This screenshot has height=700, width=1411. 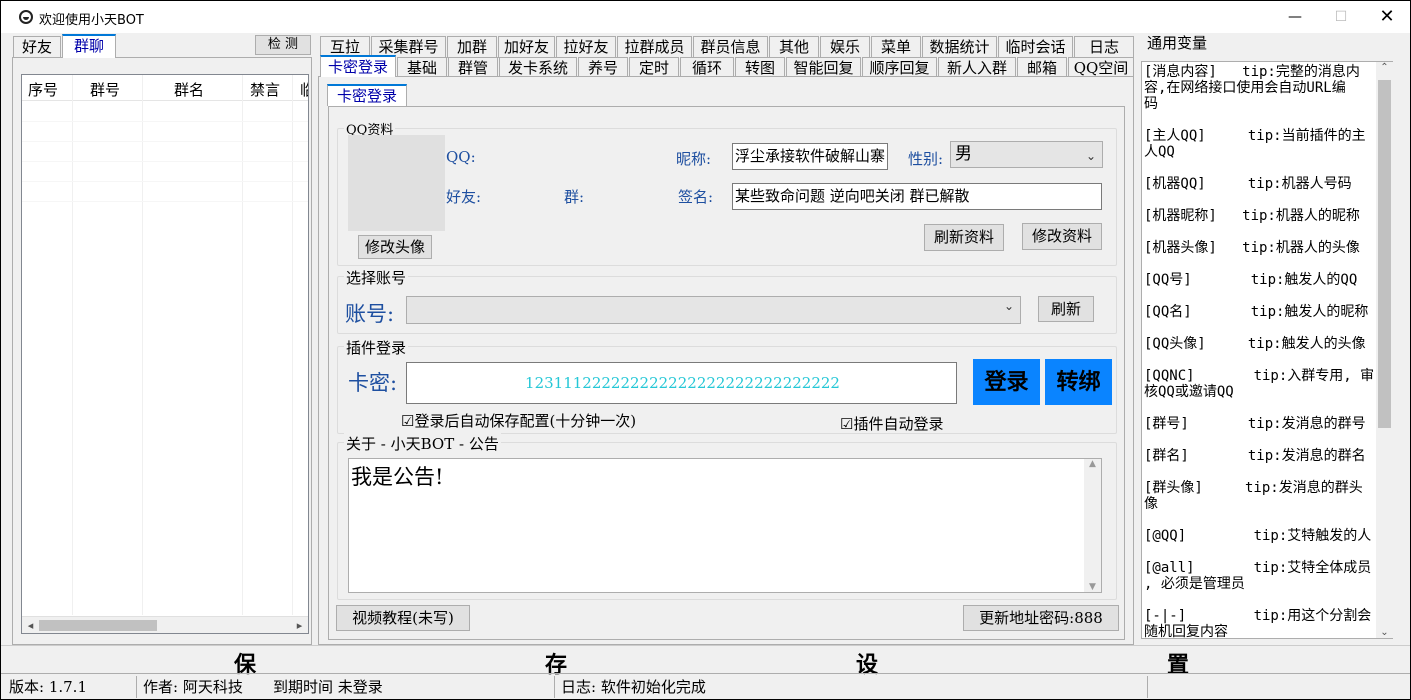 I want to click on rebind-button: 转绑, so click(x=1078, y=382).